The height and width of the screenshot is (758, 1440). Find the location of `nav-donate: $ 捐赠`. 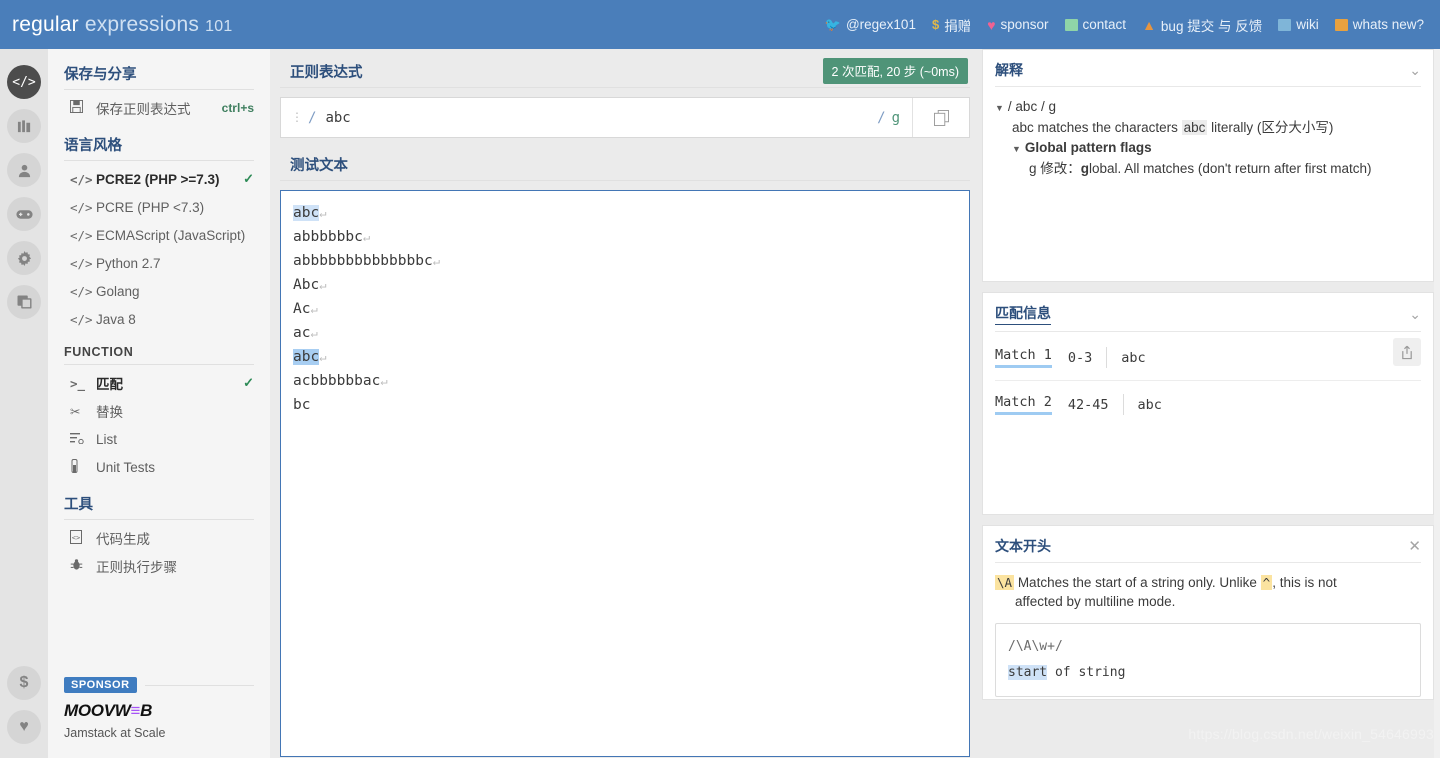

nav-donate: $ 捐赠 is located at coordinates (951, 25).